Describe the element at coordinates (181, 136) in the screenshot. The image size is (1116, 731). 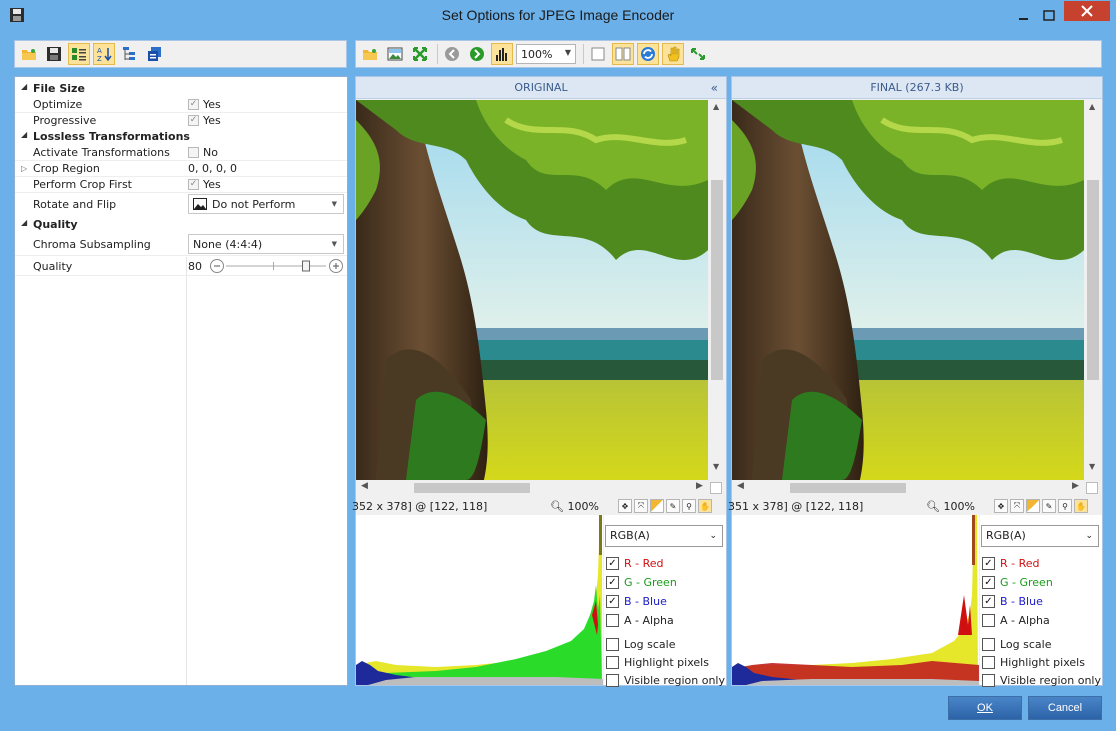
I see `category-lossless-transformations: ◢ Lossless Transformations` at that location.